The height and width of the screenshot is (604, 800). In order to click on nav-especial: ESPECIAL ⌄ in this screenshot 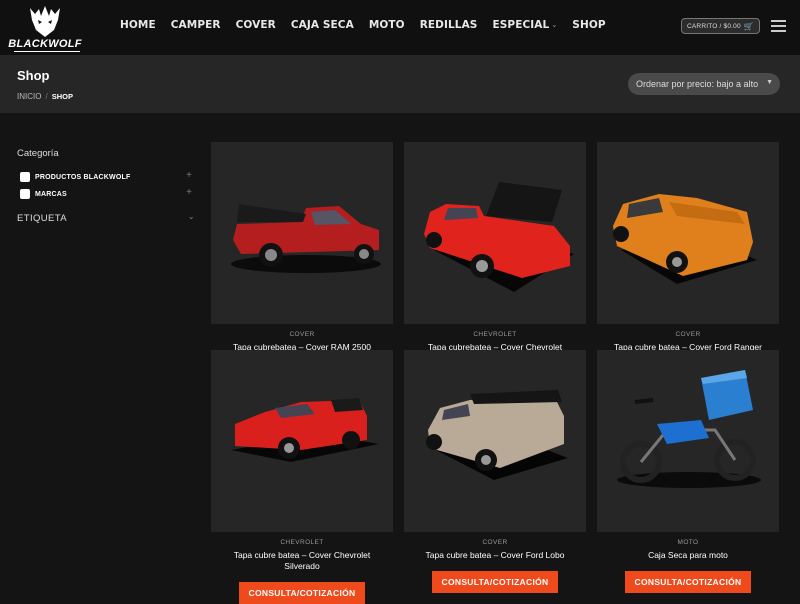, I will do `click(524, 25)`.